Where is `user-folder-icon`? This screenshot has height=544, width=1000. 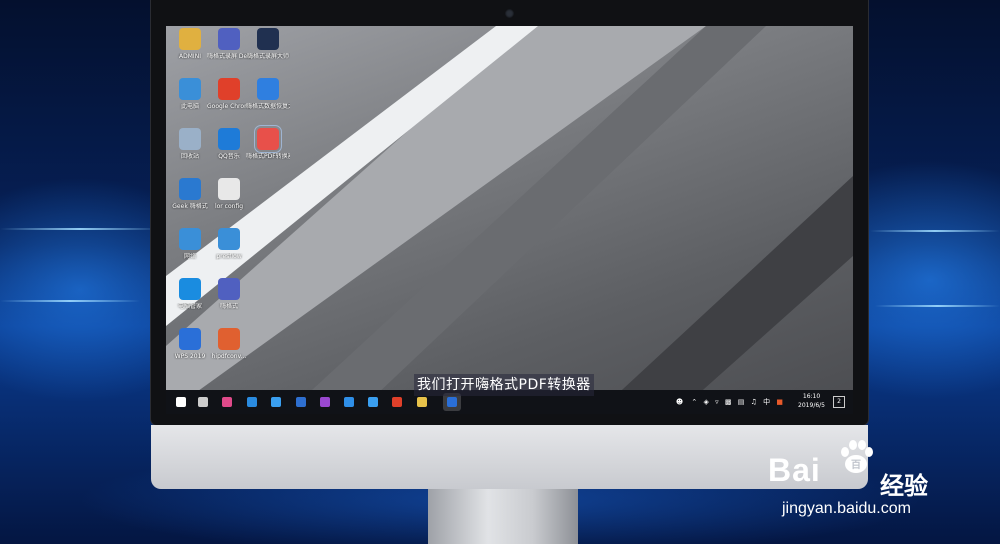 user-folder-icon is located at coordinates (190, 39).